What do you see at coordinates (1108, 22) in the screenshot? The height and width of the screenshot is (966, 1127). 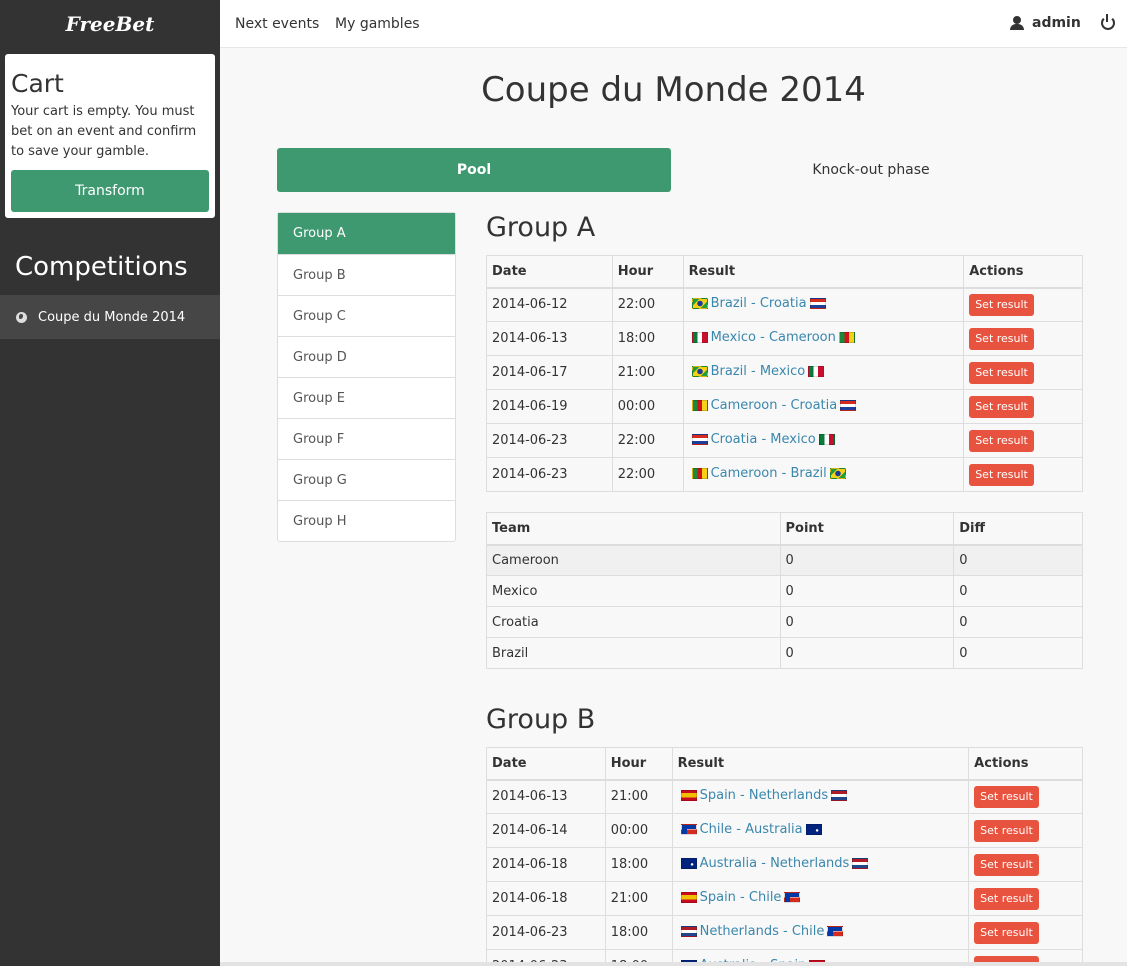 I see `power-icon` at bounding box center [1108, 22].